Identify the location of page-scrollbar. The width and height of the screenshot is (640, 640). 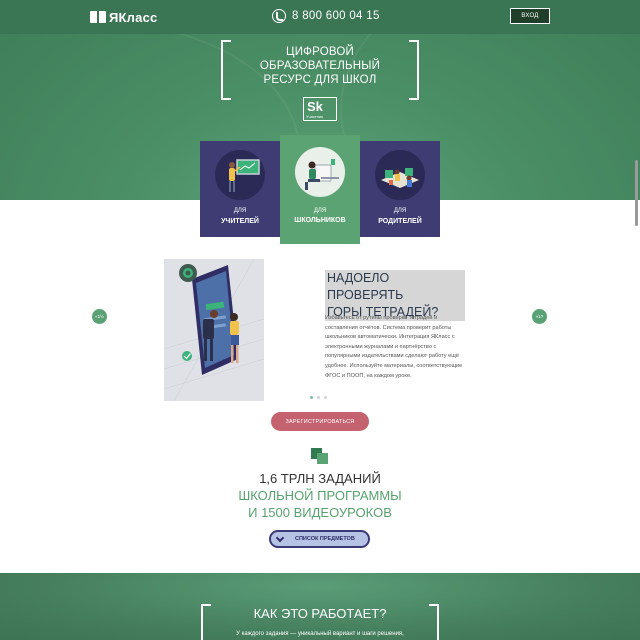
(636, 193).